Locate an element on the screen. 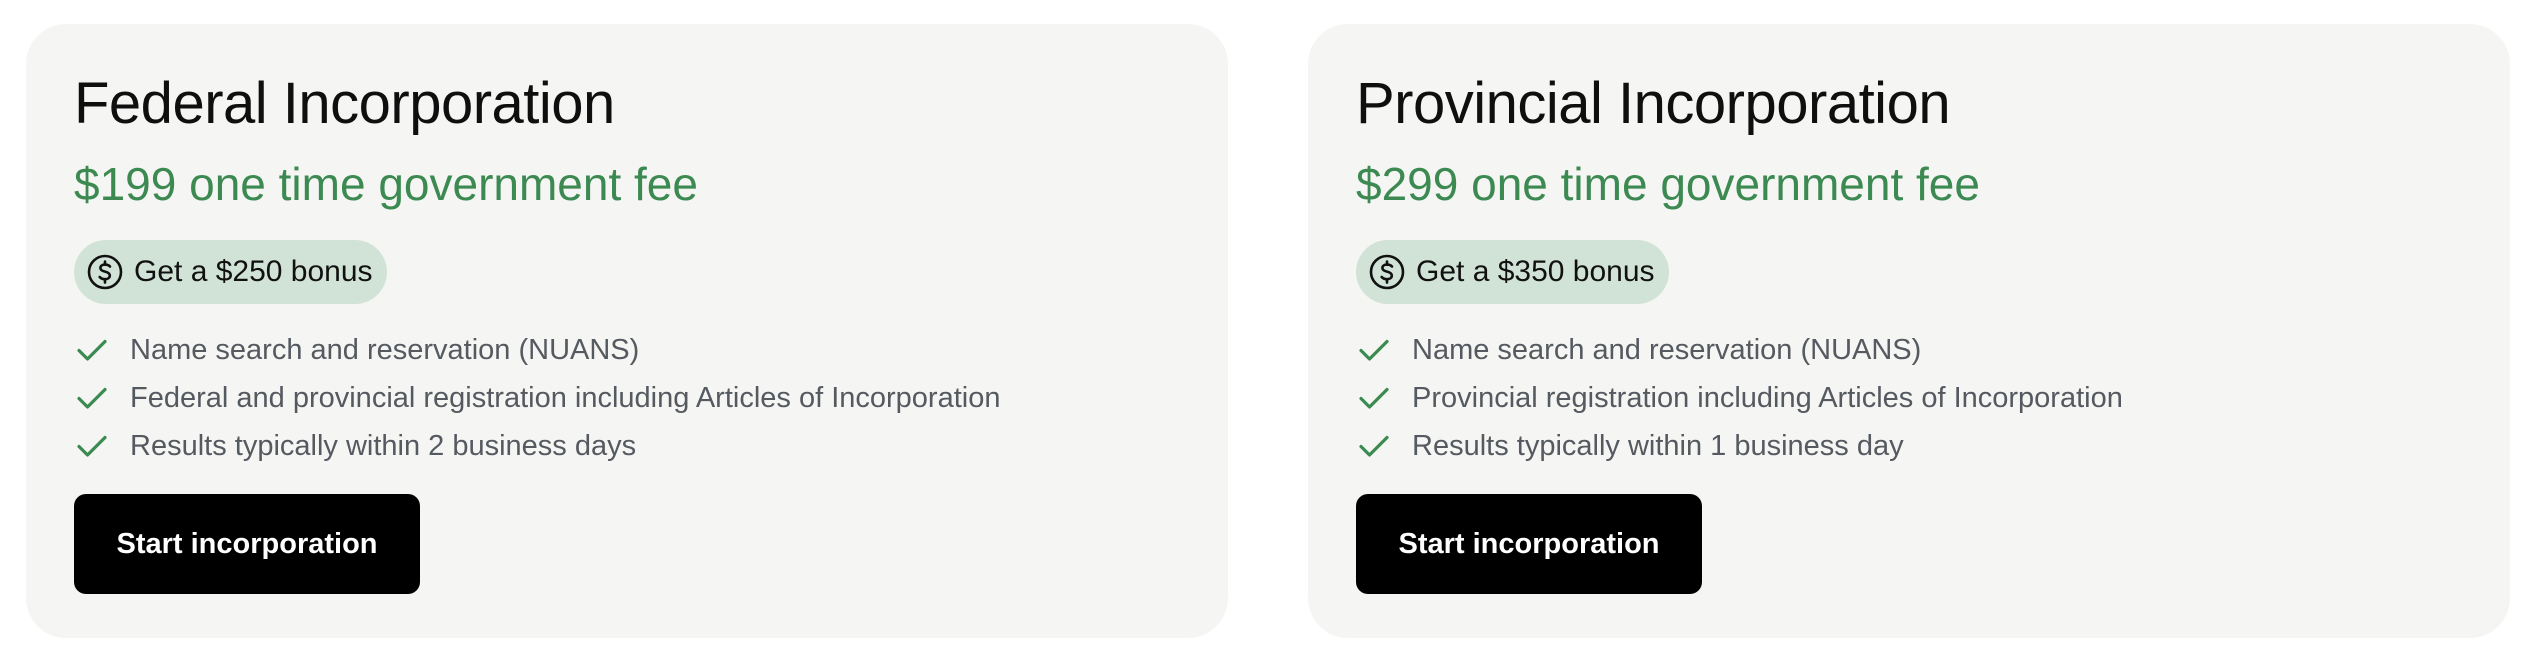 This screenshot has height=662, width=2534. feature-text: Results typically within 2 business days is located at coordinates (383, 446).